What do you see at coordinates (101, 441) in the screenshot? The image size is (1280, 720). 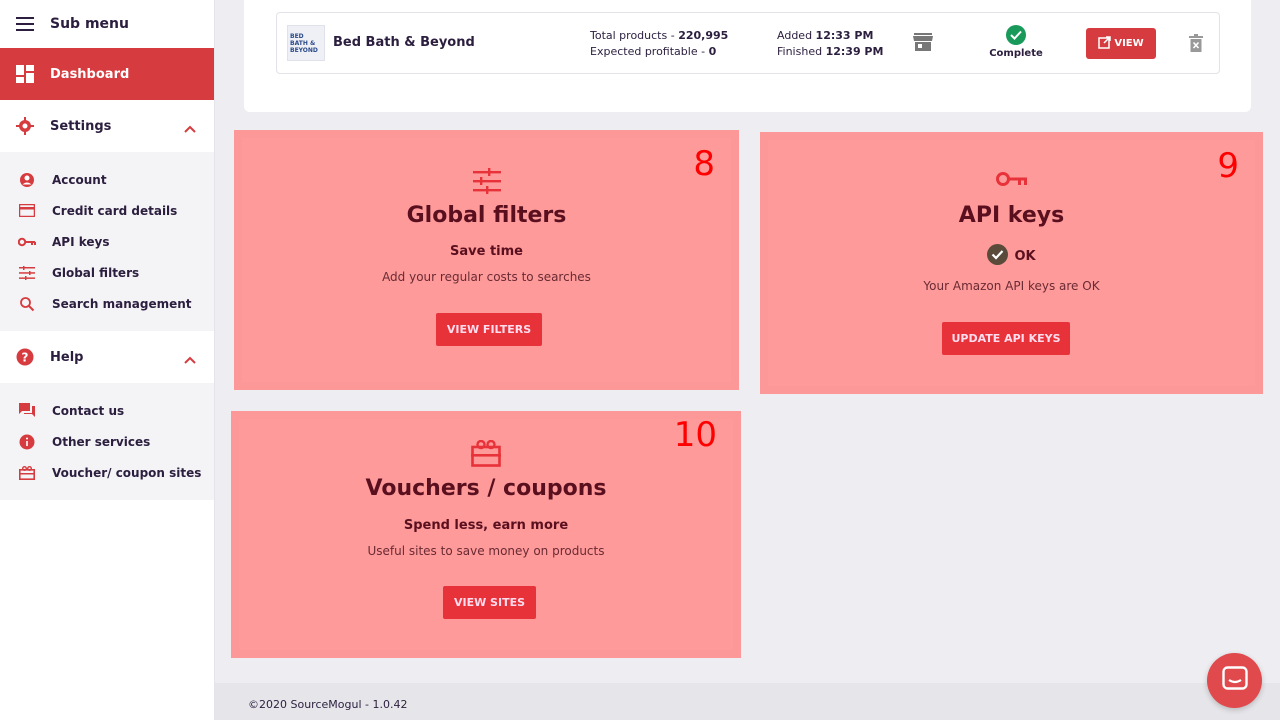 I see `sidebar-item-label: Other services` at bounding box center [101, 441].